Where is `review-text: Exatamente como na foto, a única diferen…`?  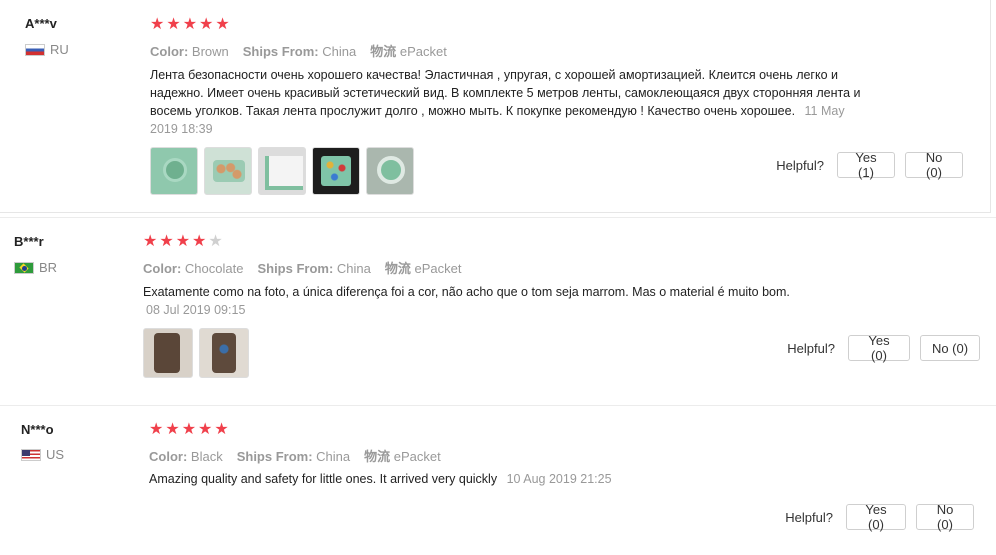
review-text: Exatamente como na foto, a única diferen… is located at coordinates (523, 301).